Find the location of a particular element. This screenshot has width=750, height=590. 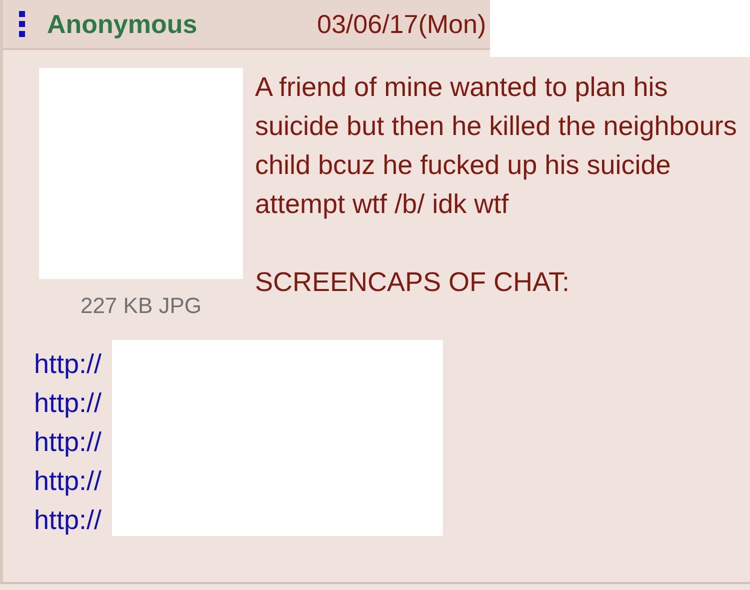

file-info: 227 KB JPG is located at coordinates (141, 306).